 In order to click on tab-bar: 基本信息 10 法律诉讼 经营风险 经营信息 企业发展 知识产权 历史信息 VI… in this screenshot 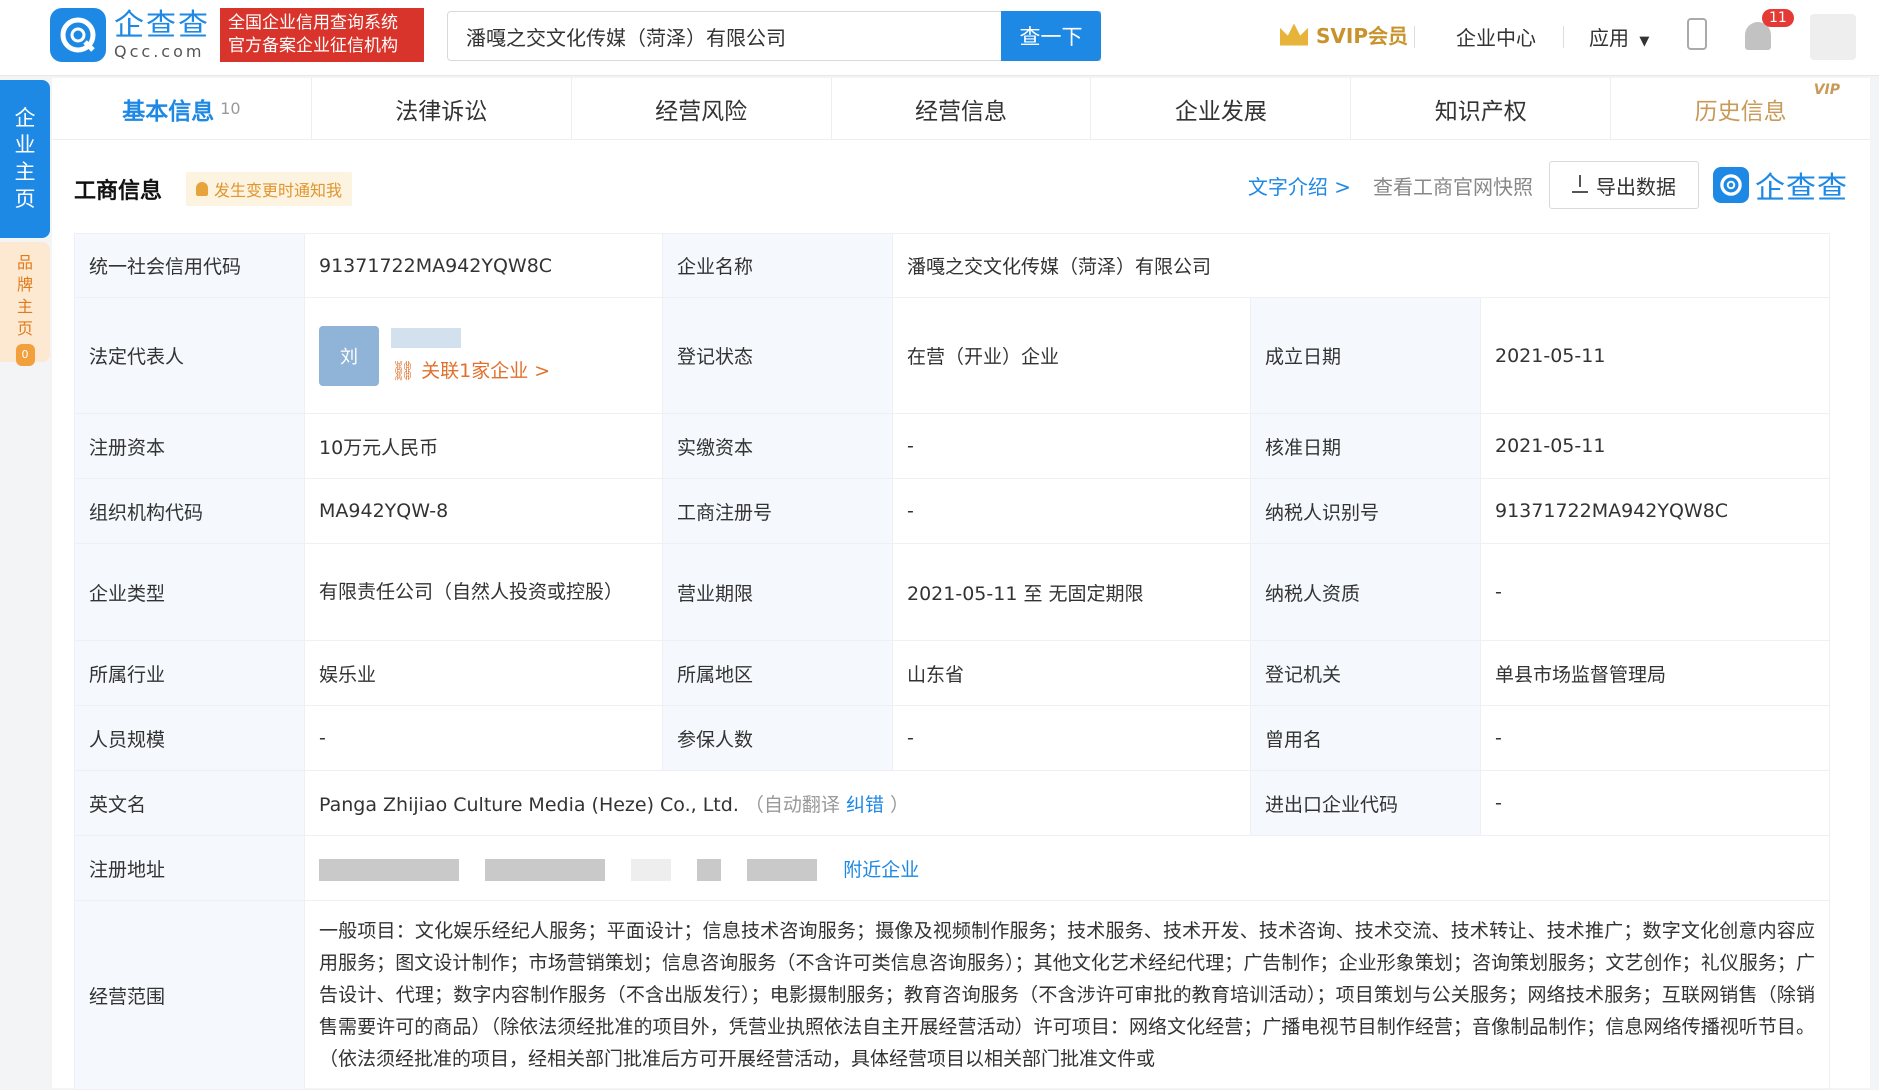, I will do `click(961, 109)`.